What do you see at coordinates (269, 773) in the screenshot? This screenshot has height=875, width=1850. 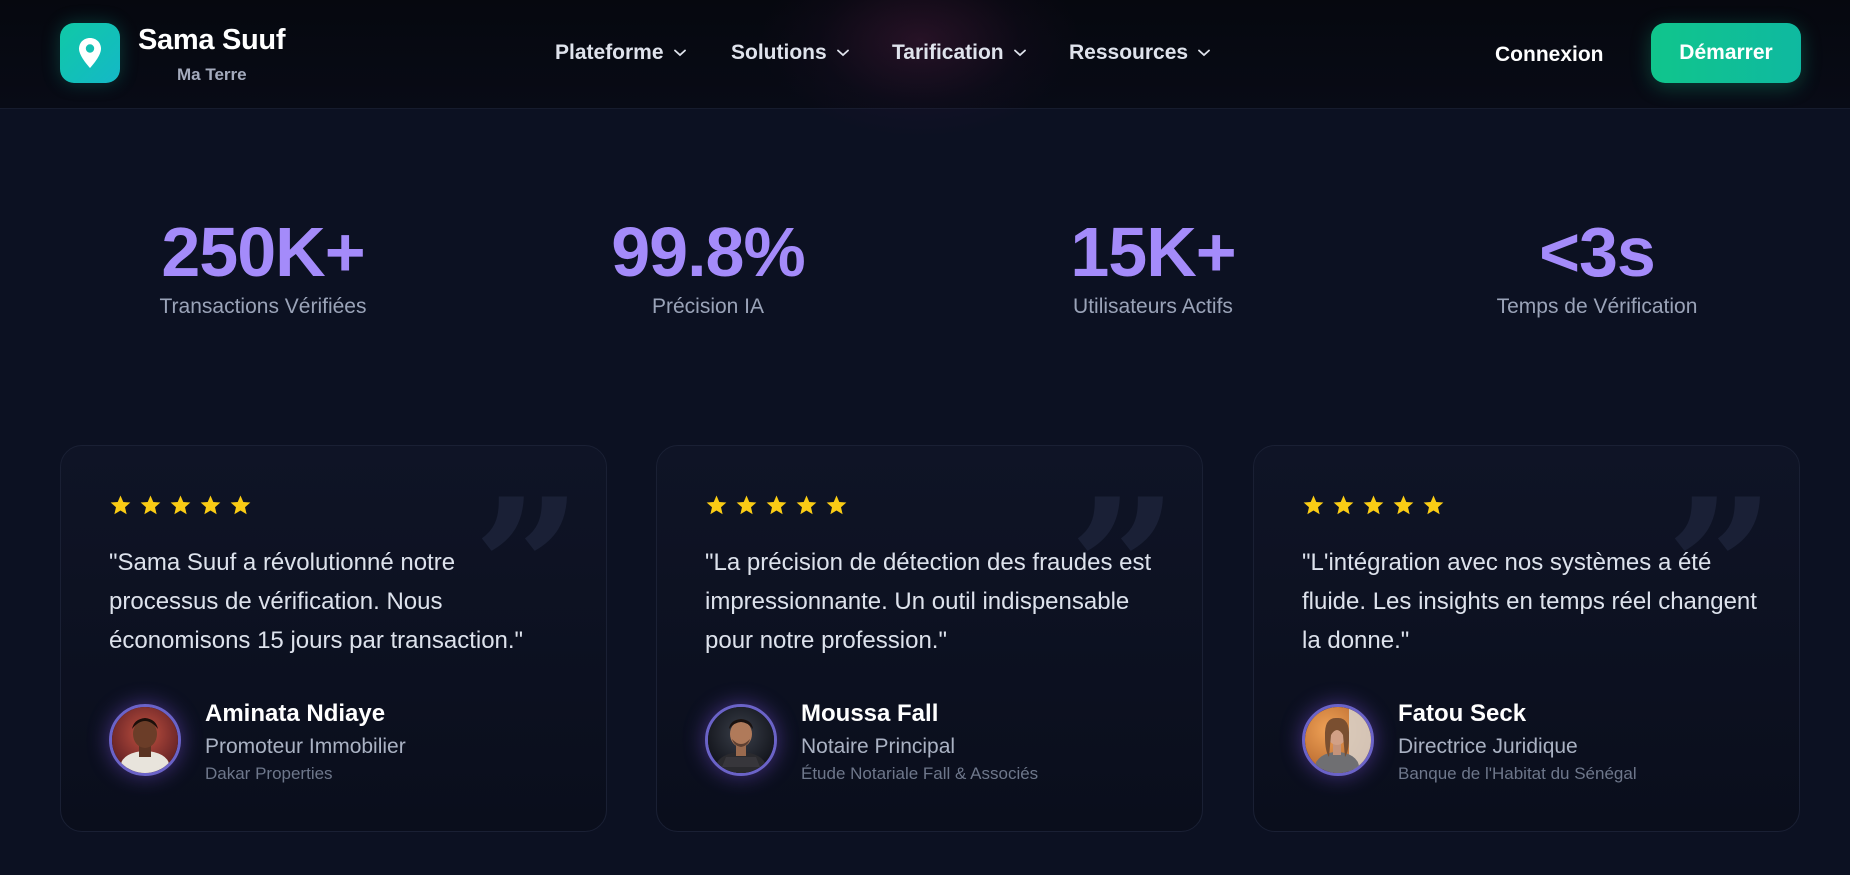 I see `author-company: Dakar Properties` at bounding box center [269, 773].